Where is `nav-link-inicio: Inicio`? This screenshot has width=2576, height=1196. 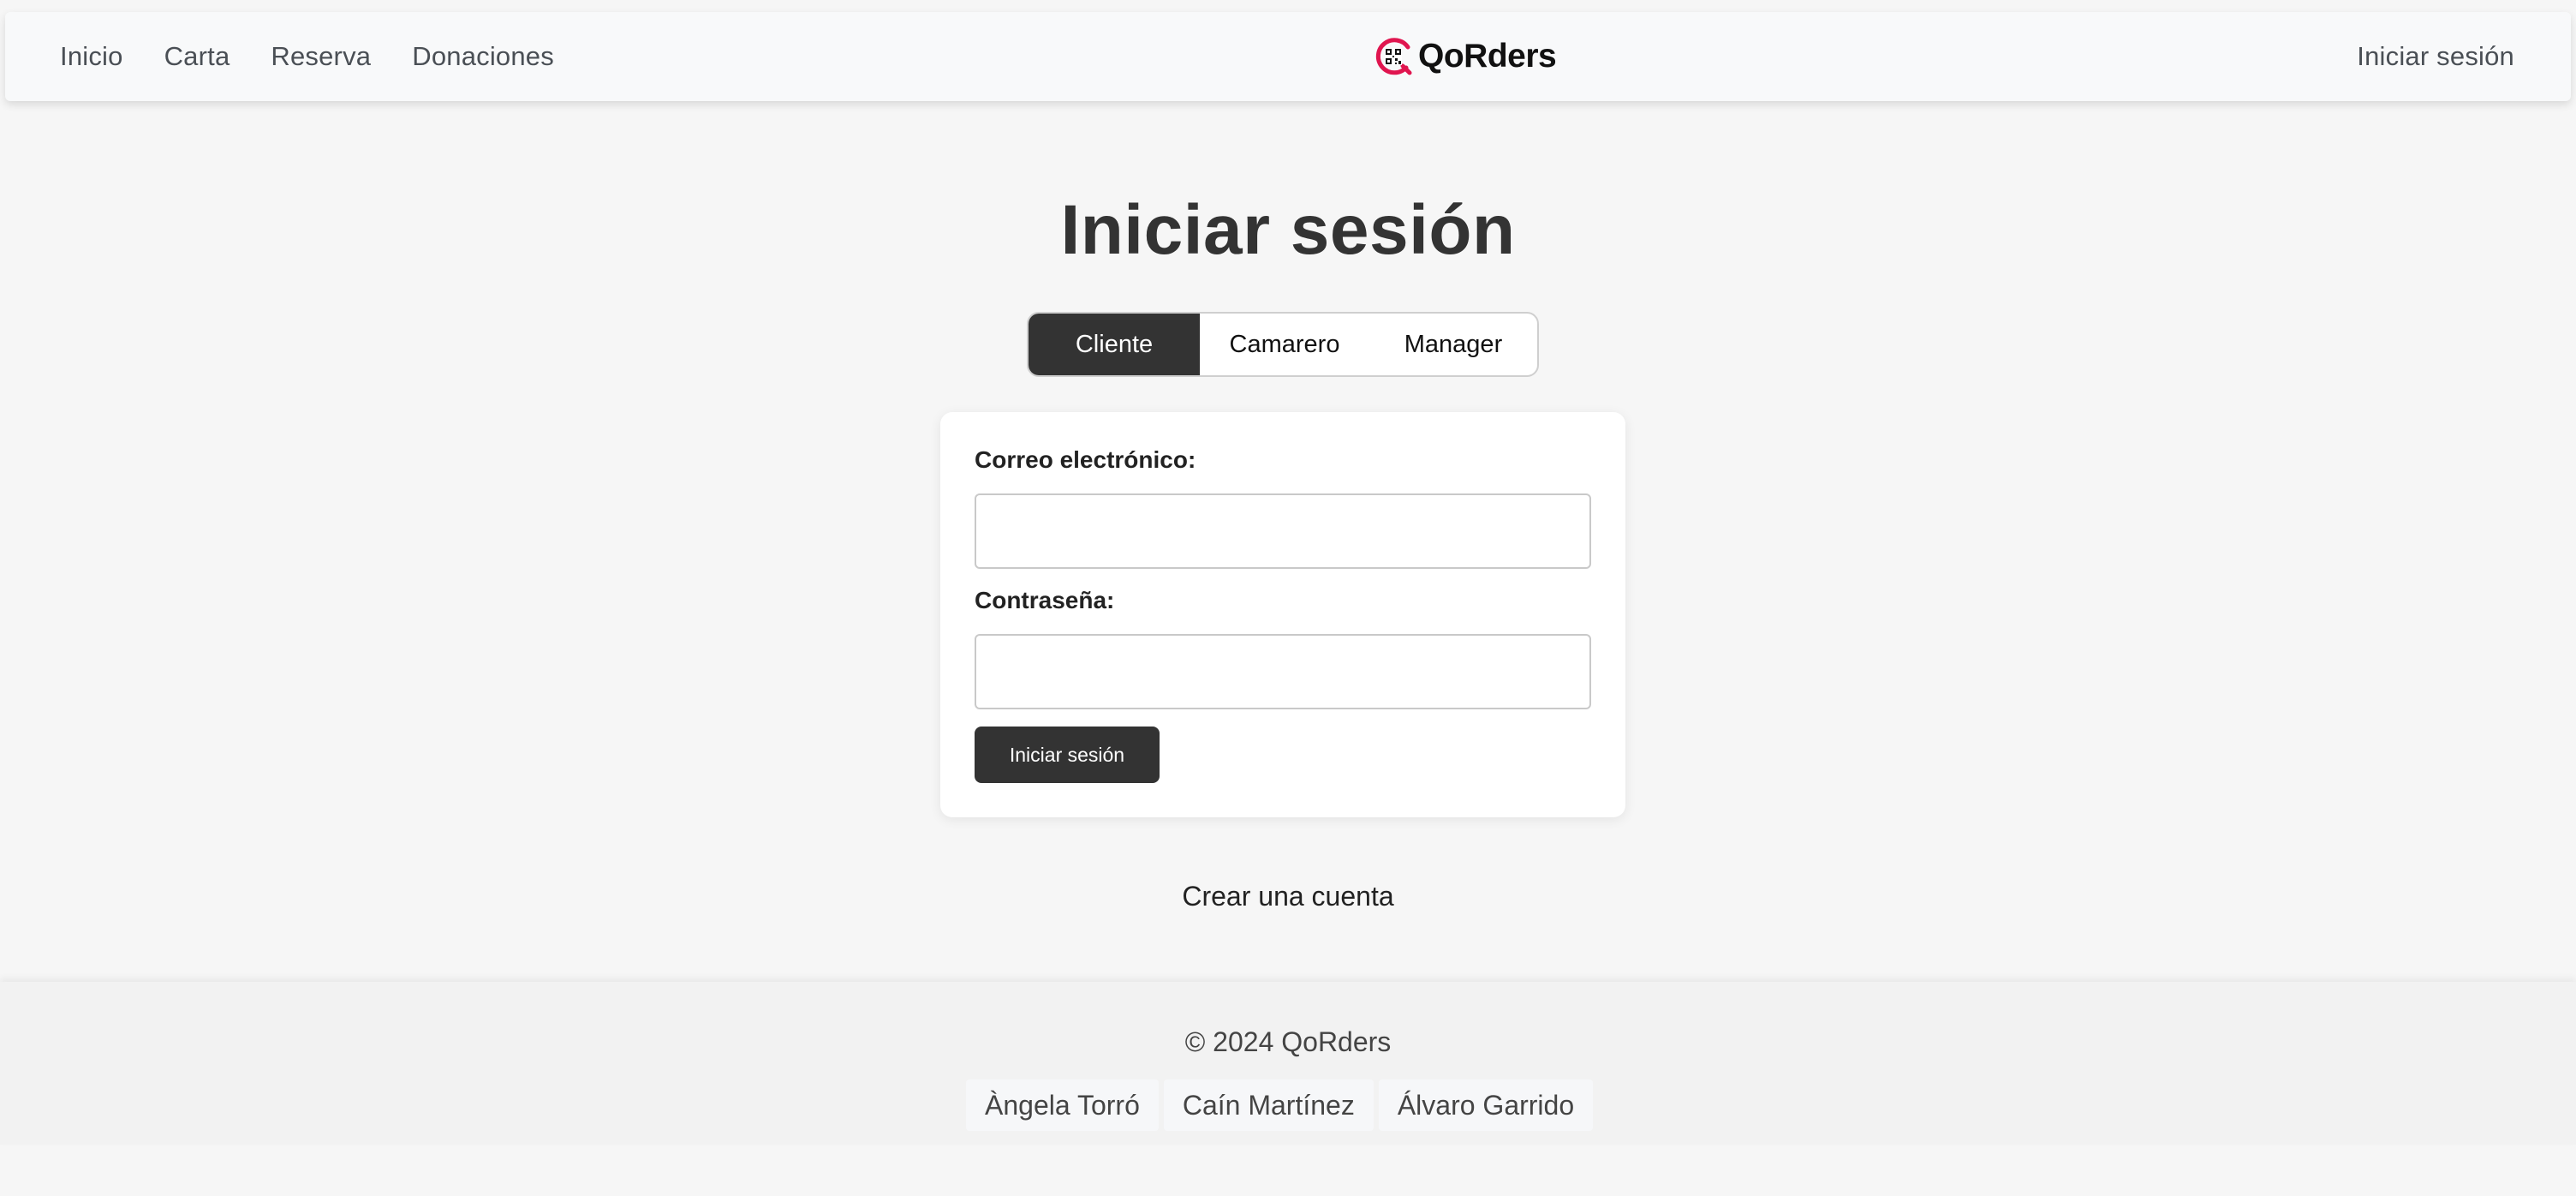
nav-link-inicio: Inicio is located at coordinates (91, 57).